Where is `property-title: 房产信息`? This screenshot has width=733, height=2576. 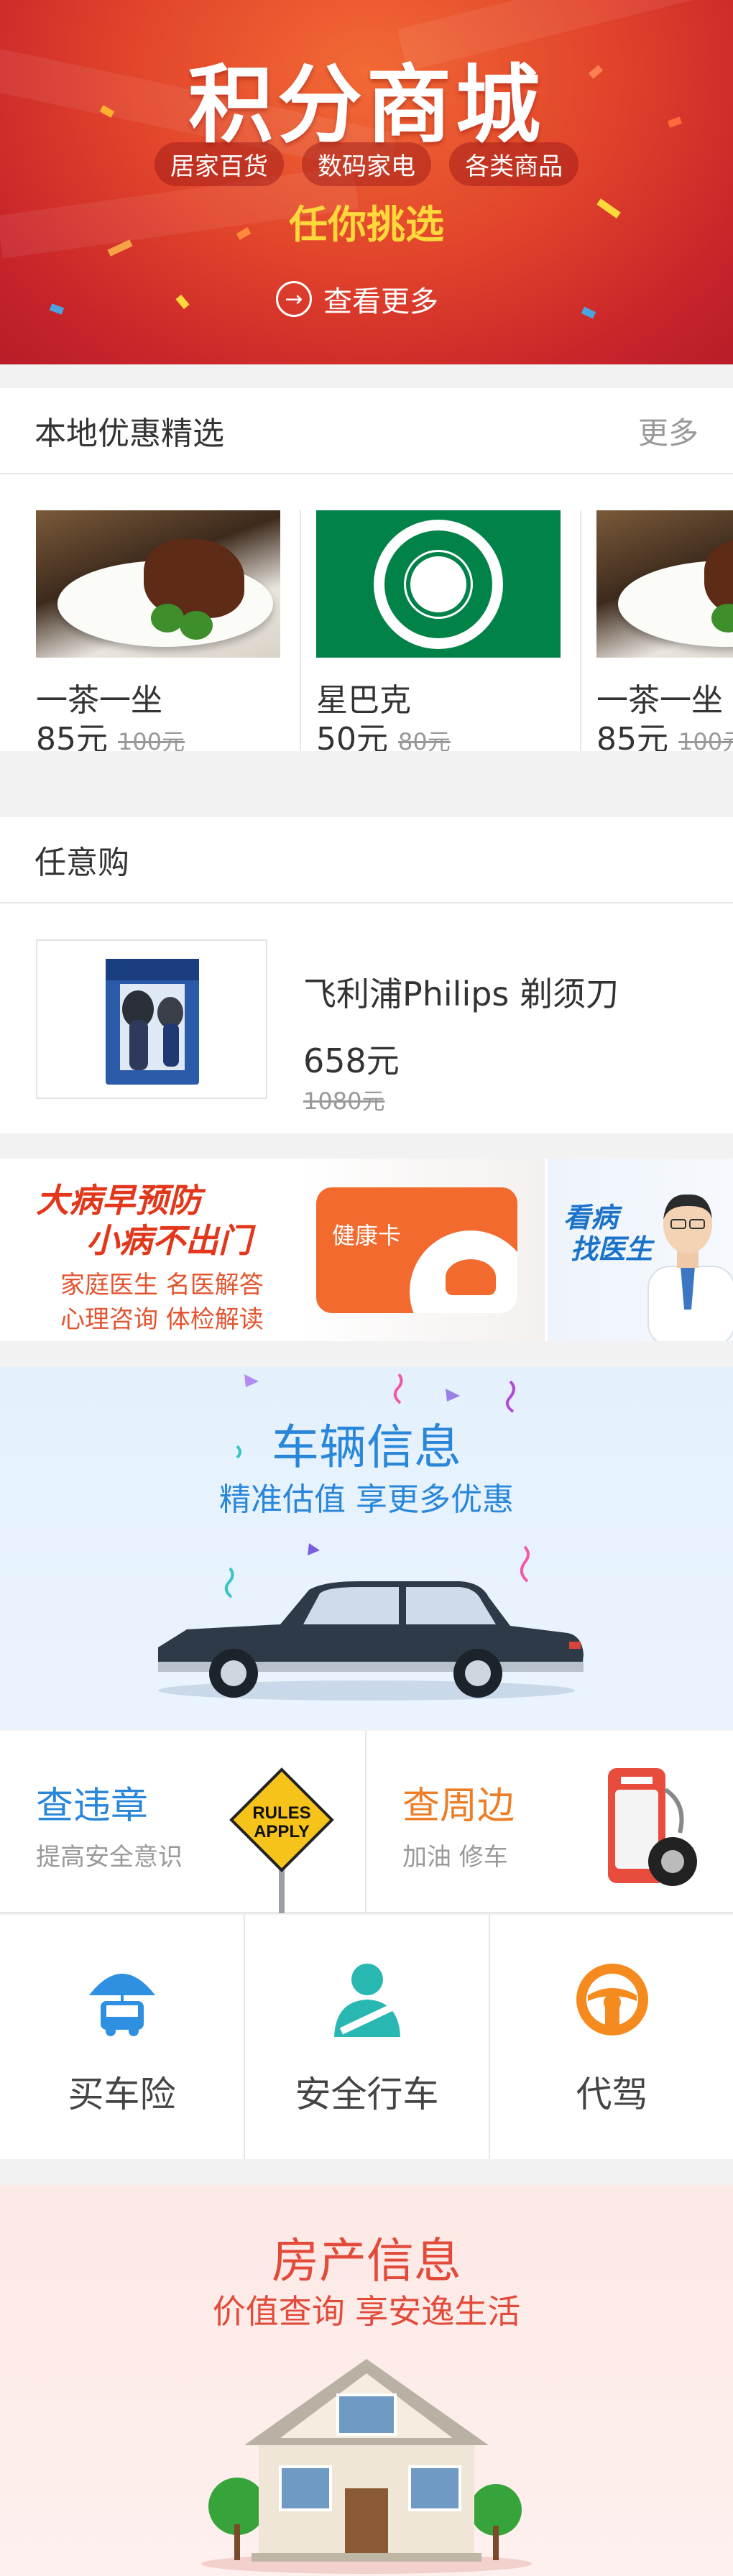 property-title: 房产信息 is located at coordinates (367, 2260).